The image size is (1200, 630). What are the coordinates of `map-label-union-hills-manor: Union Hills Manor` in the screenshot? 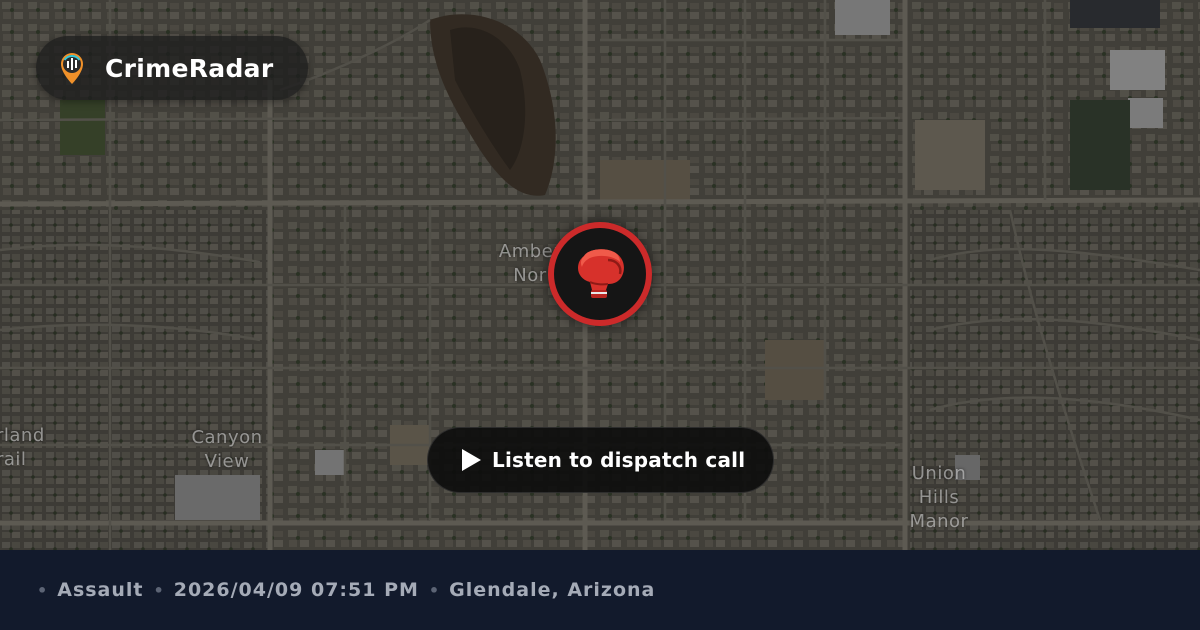 It's located at (939, 498).